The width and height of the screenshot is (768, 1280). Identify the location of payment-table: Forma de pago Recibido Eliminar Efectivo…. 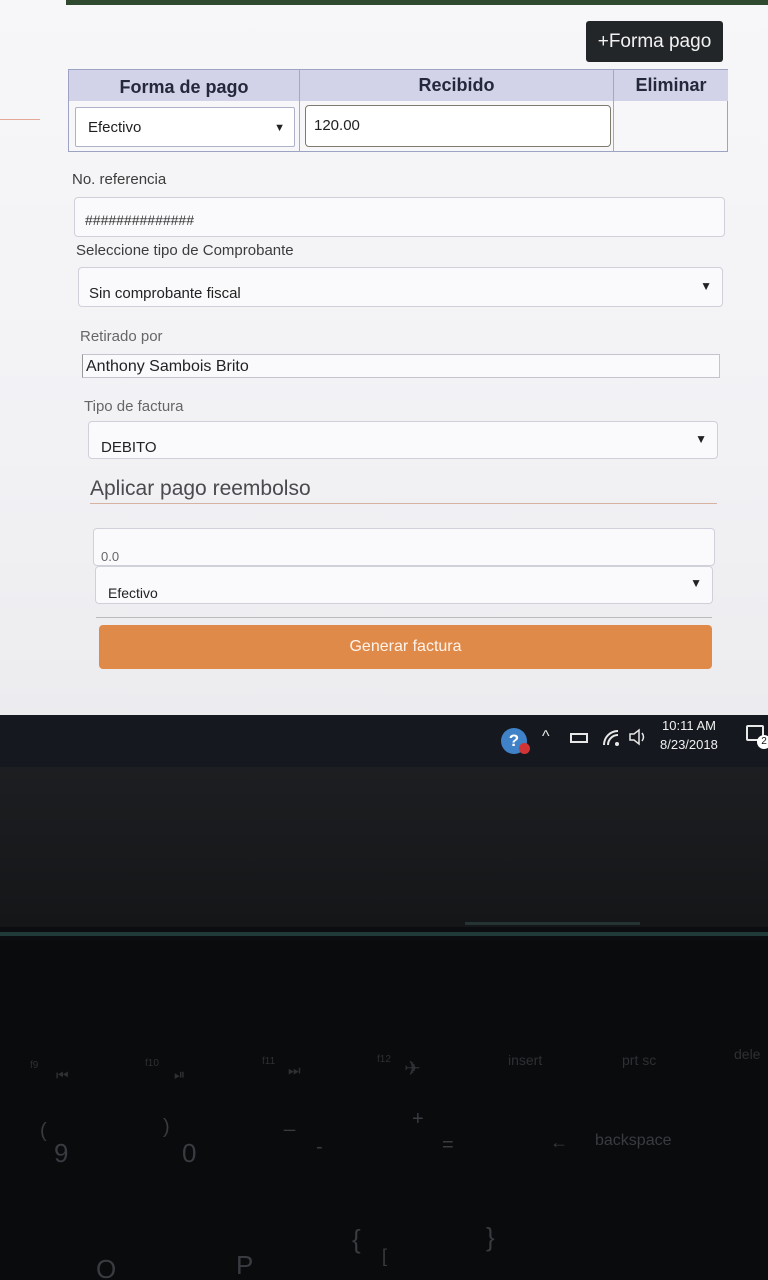
(398, 110).